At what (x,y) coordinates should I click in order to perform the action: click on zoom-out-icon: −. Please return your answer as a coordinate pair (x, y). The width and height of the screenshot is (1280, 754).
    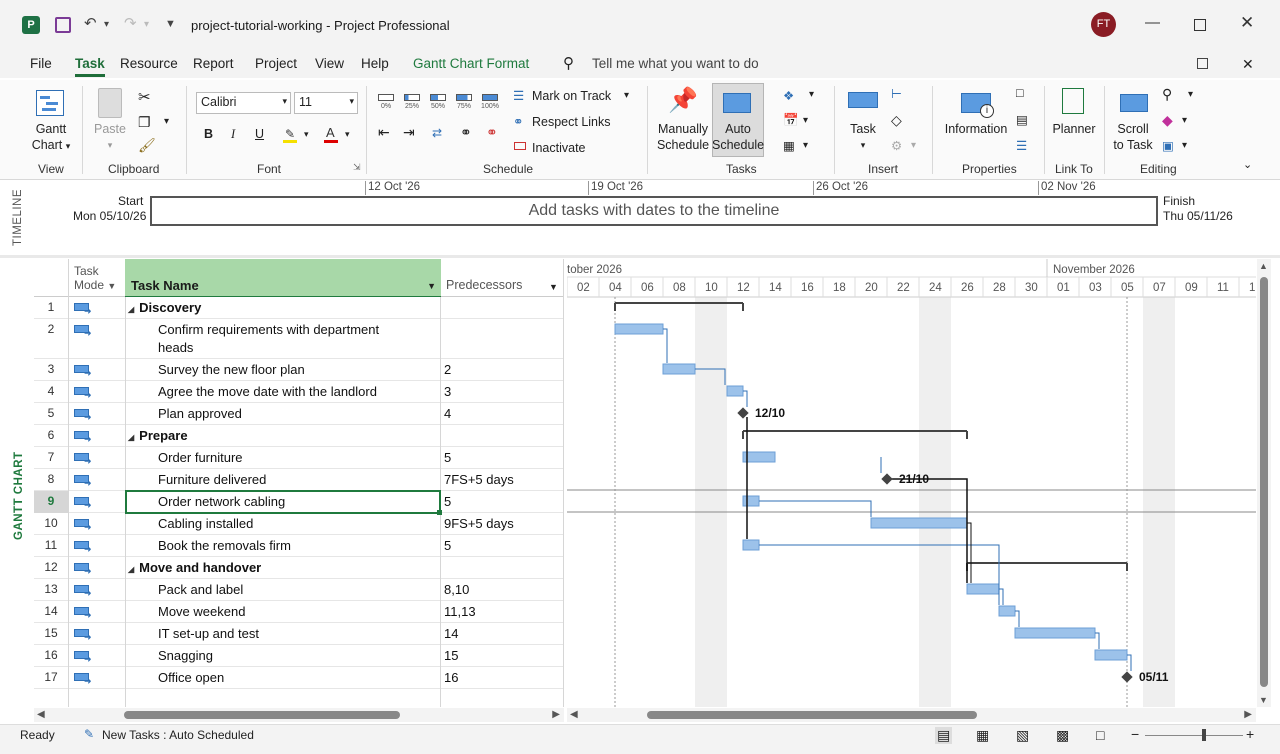
    Looking at the image, I should click on (1135, 734).